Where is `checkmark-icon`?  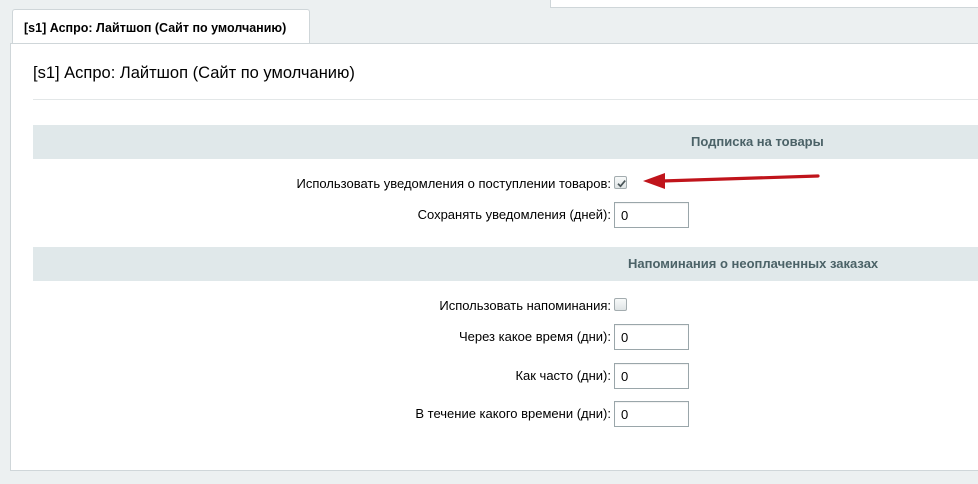 checkmark-icon is located at coordinates (621, 184).